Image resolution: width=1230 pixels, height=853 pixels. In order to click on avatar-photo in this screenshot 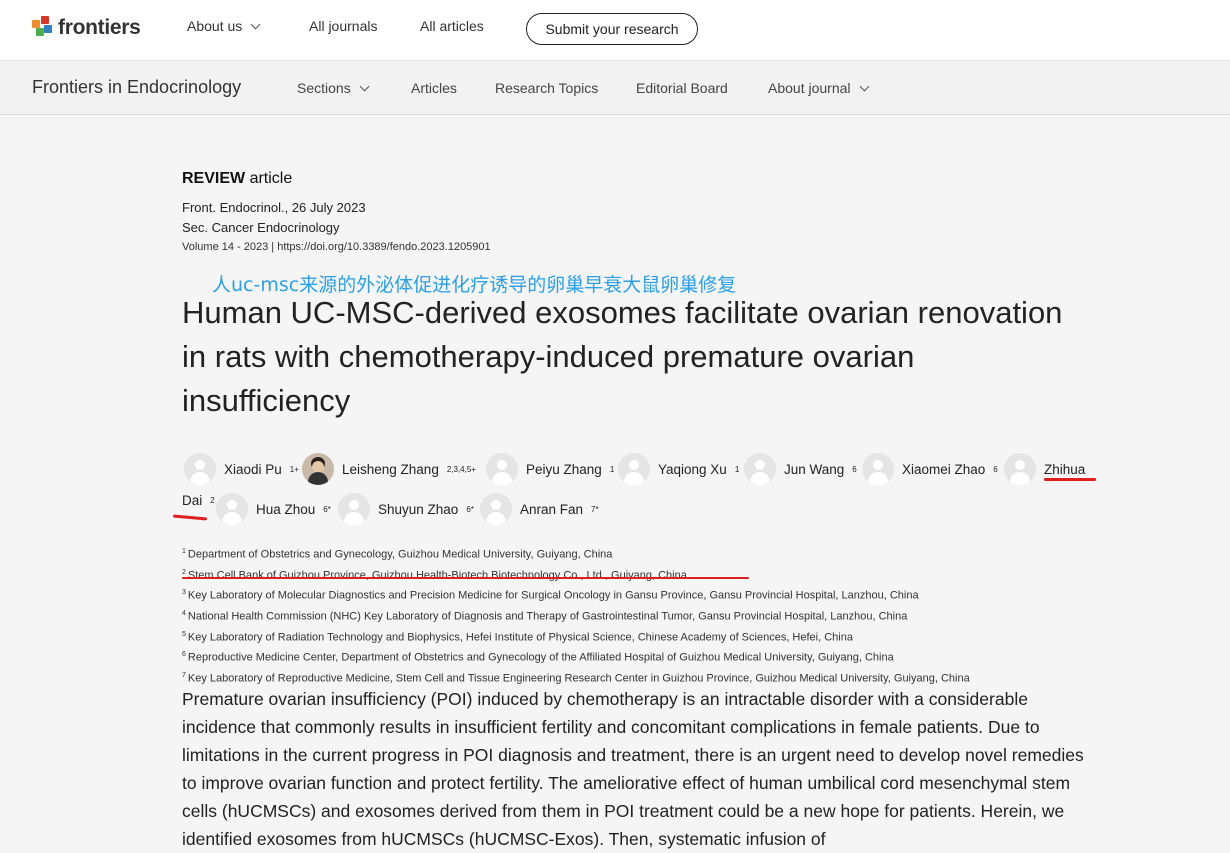, I will do `click(318, 469)`.